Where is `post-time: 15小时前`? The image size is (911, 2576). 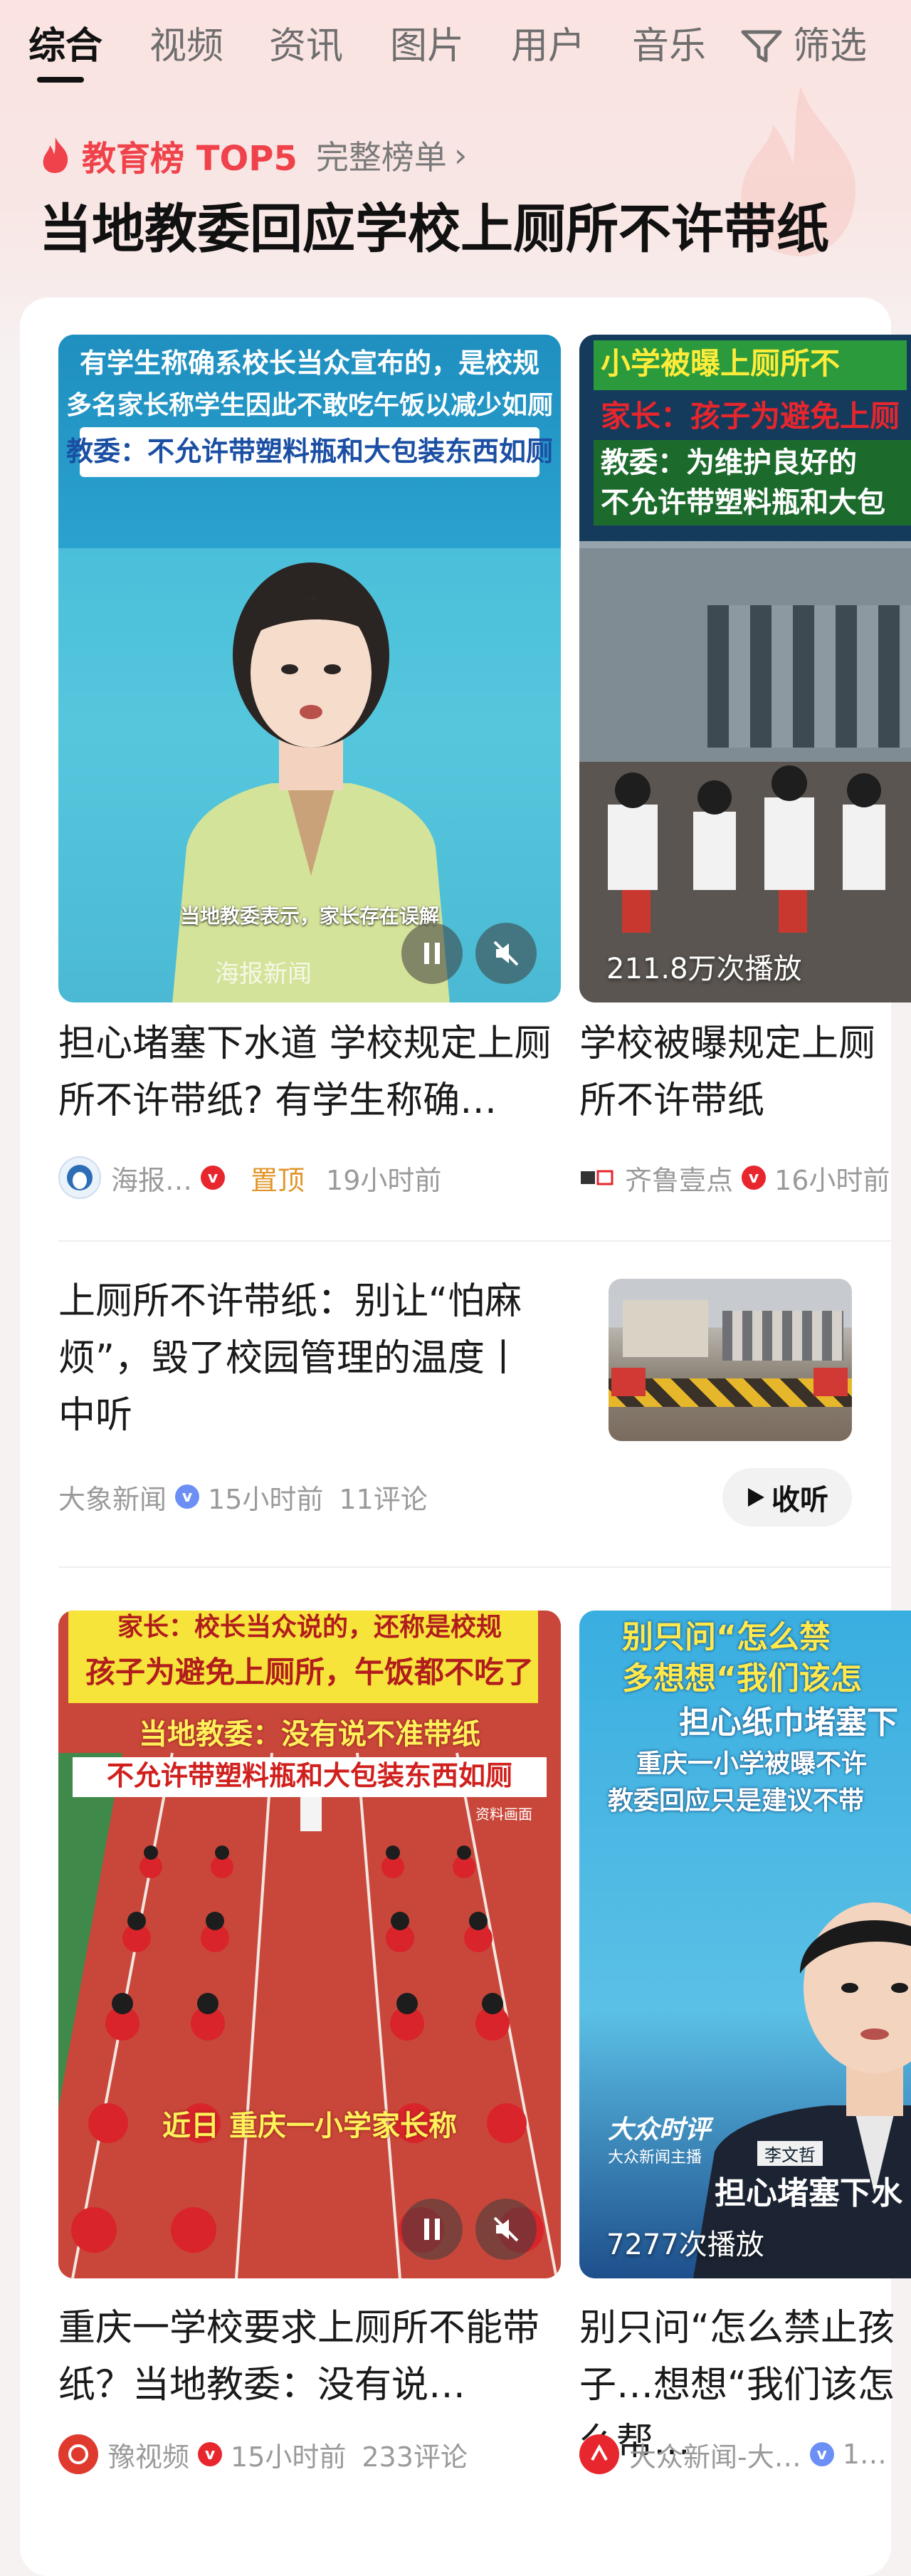
post-time: 15小时前 is located at coordinates (266, 1499).